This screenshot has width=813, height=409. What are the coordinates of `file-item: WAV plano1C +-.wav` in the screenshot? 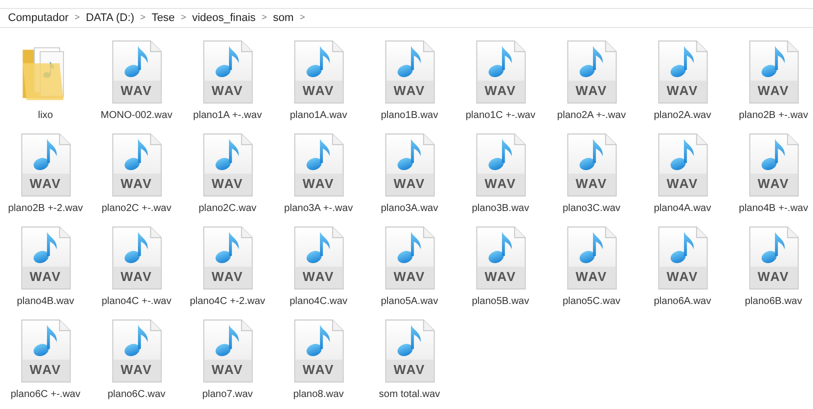 It's located at (500, 86).